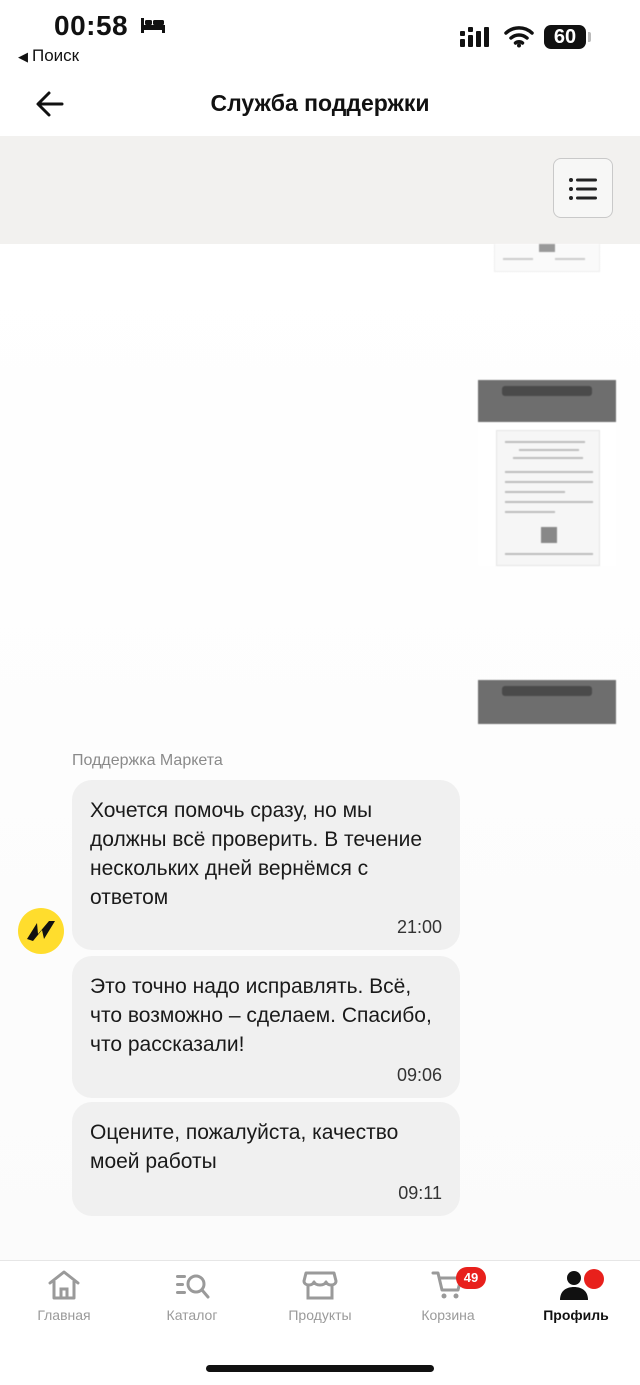 The image size is (640, 1385). Describe the element at coordinates (153, 25) in the screenshot. I see `bed-icon` at that location.